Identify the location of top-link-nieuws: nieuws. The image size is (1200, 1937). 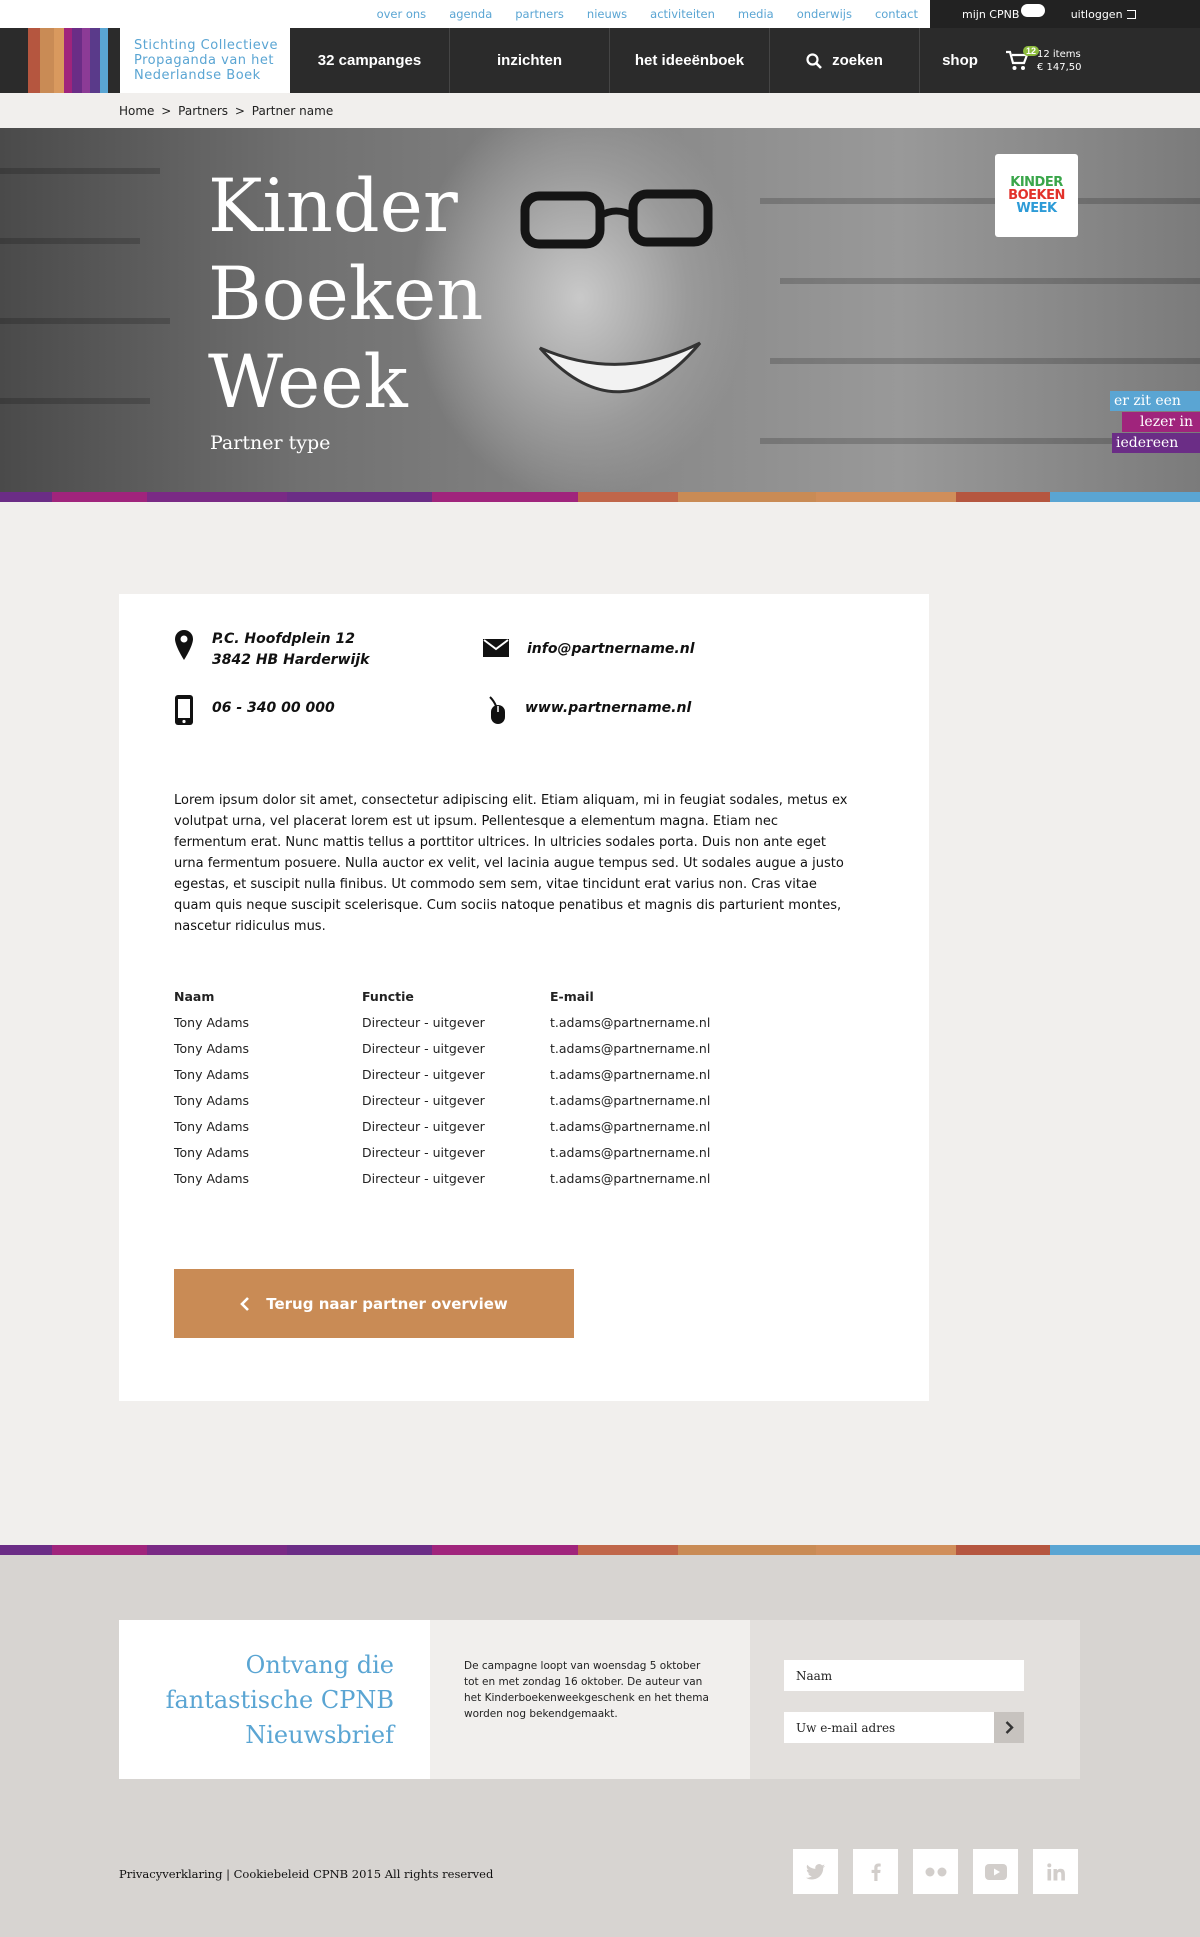
(607, 14).